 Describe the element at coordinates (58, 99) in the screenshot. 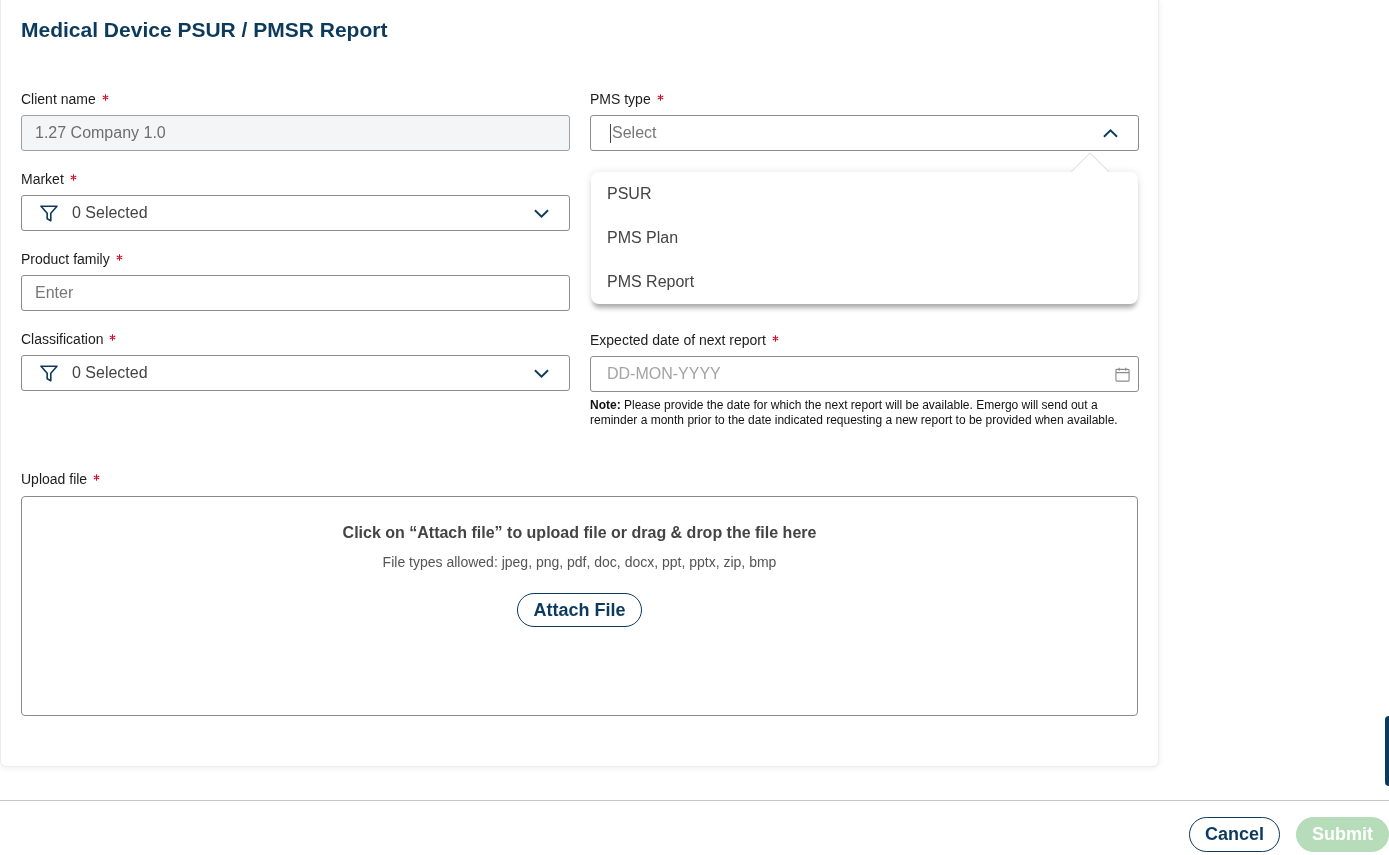

I see `field-label: Client name` at that location.